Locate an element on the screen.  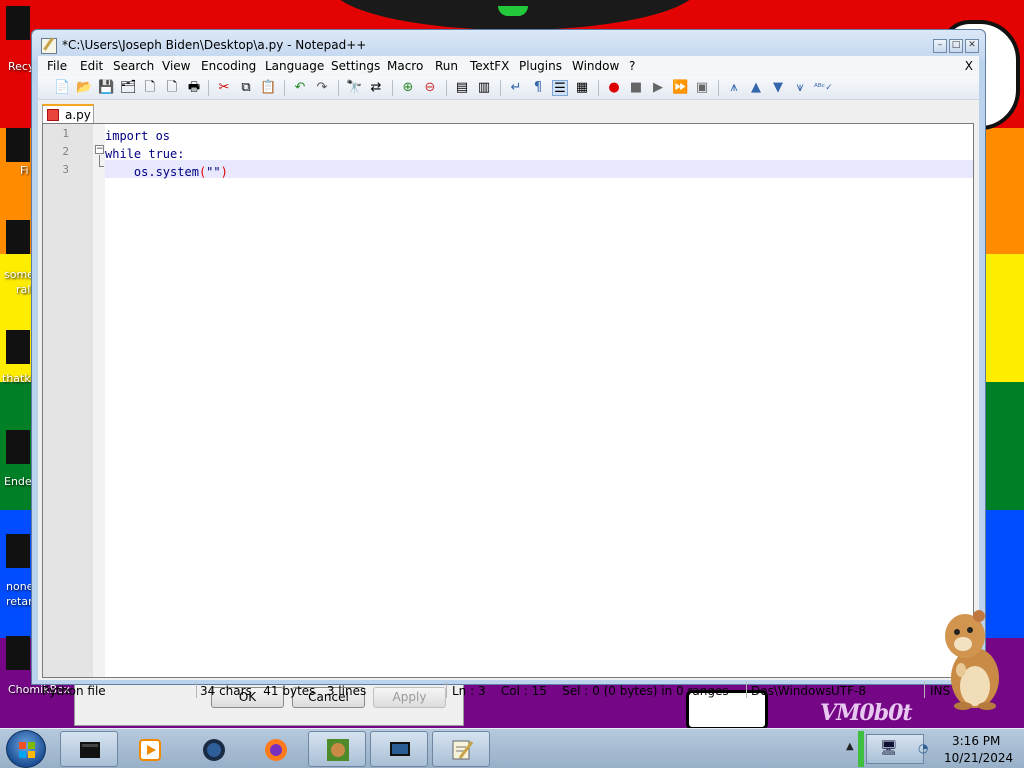
save-icon: 💾 is located at coordinates (106, 88).